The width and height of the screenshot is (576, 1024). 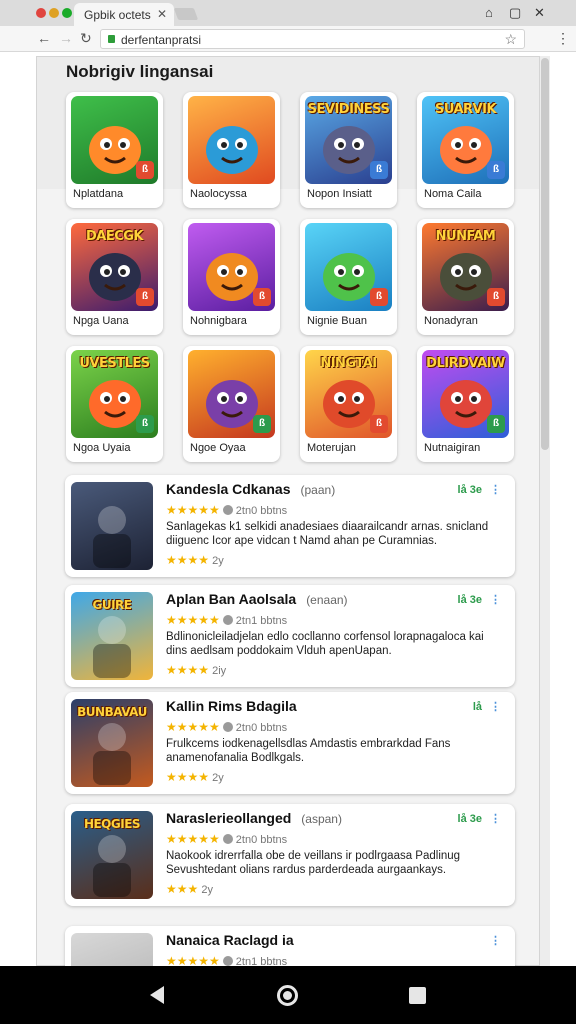 I want to click on app-tile-artwork: DAECGK ß, so click(x=114, y=267).